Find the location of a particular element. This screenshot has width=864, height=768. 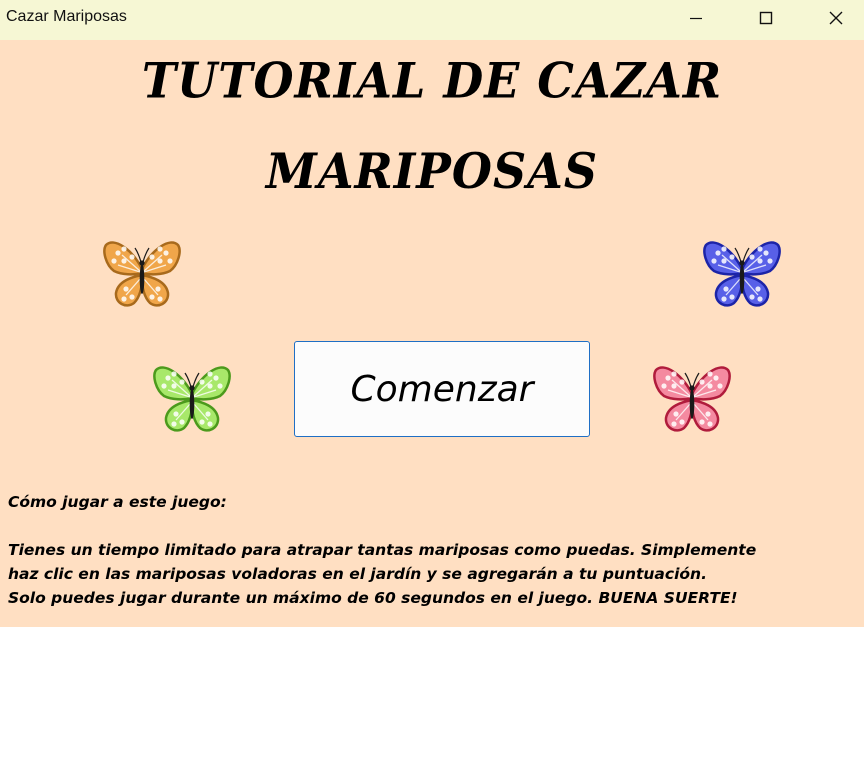

maximize-icon is located at coordinates (766, 18).